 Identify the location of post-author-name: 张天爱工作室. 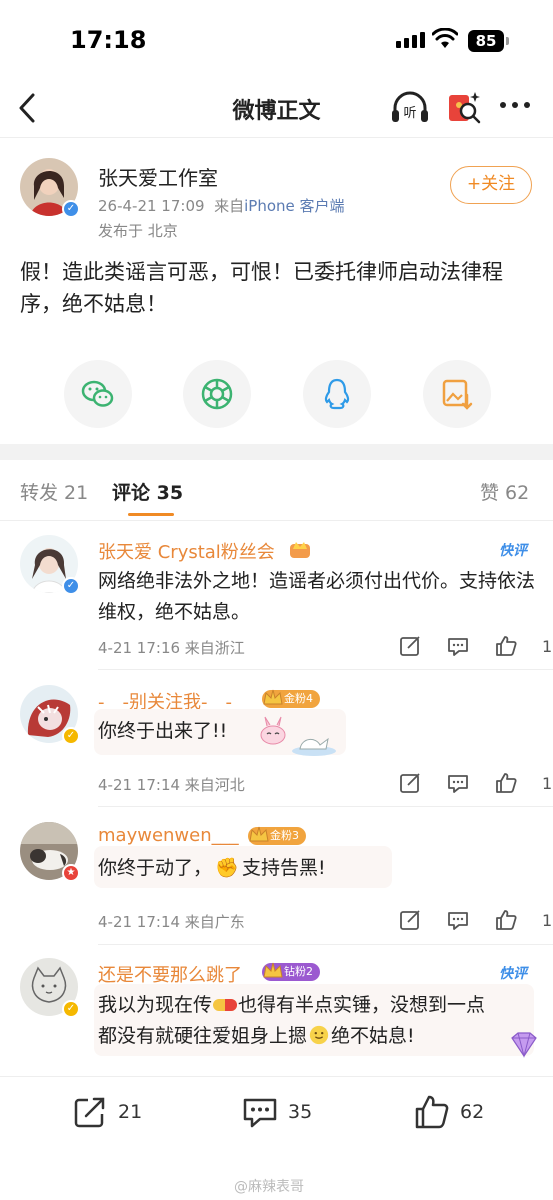
(158, 176).